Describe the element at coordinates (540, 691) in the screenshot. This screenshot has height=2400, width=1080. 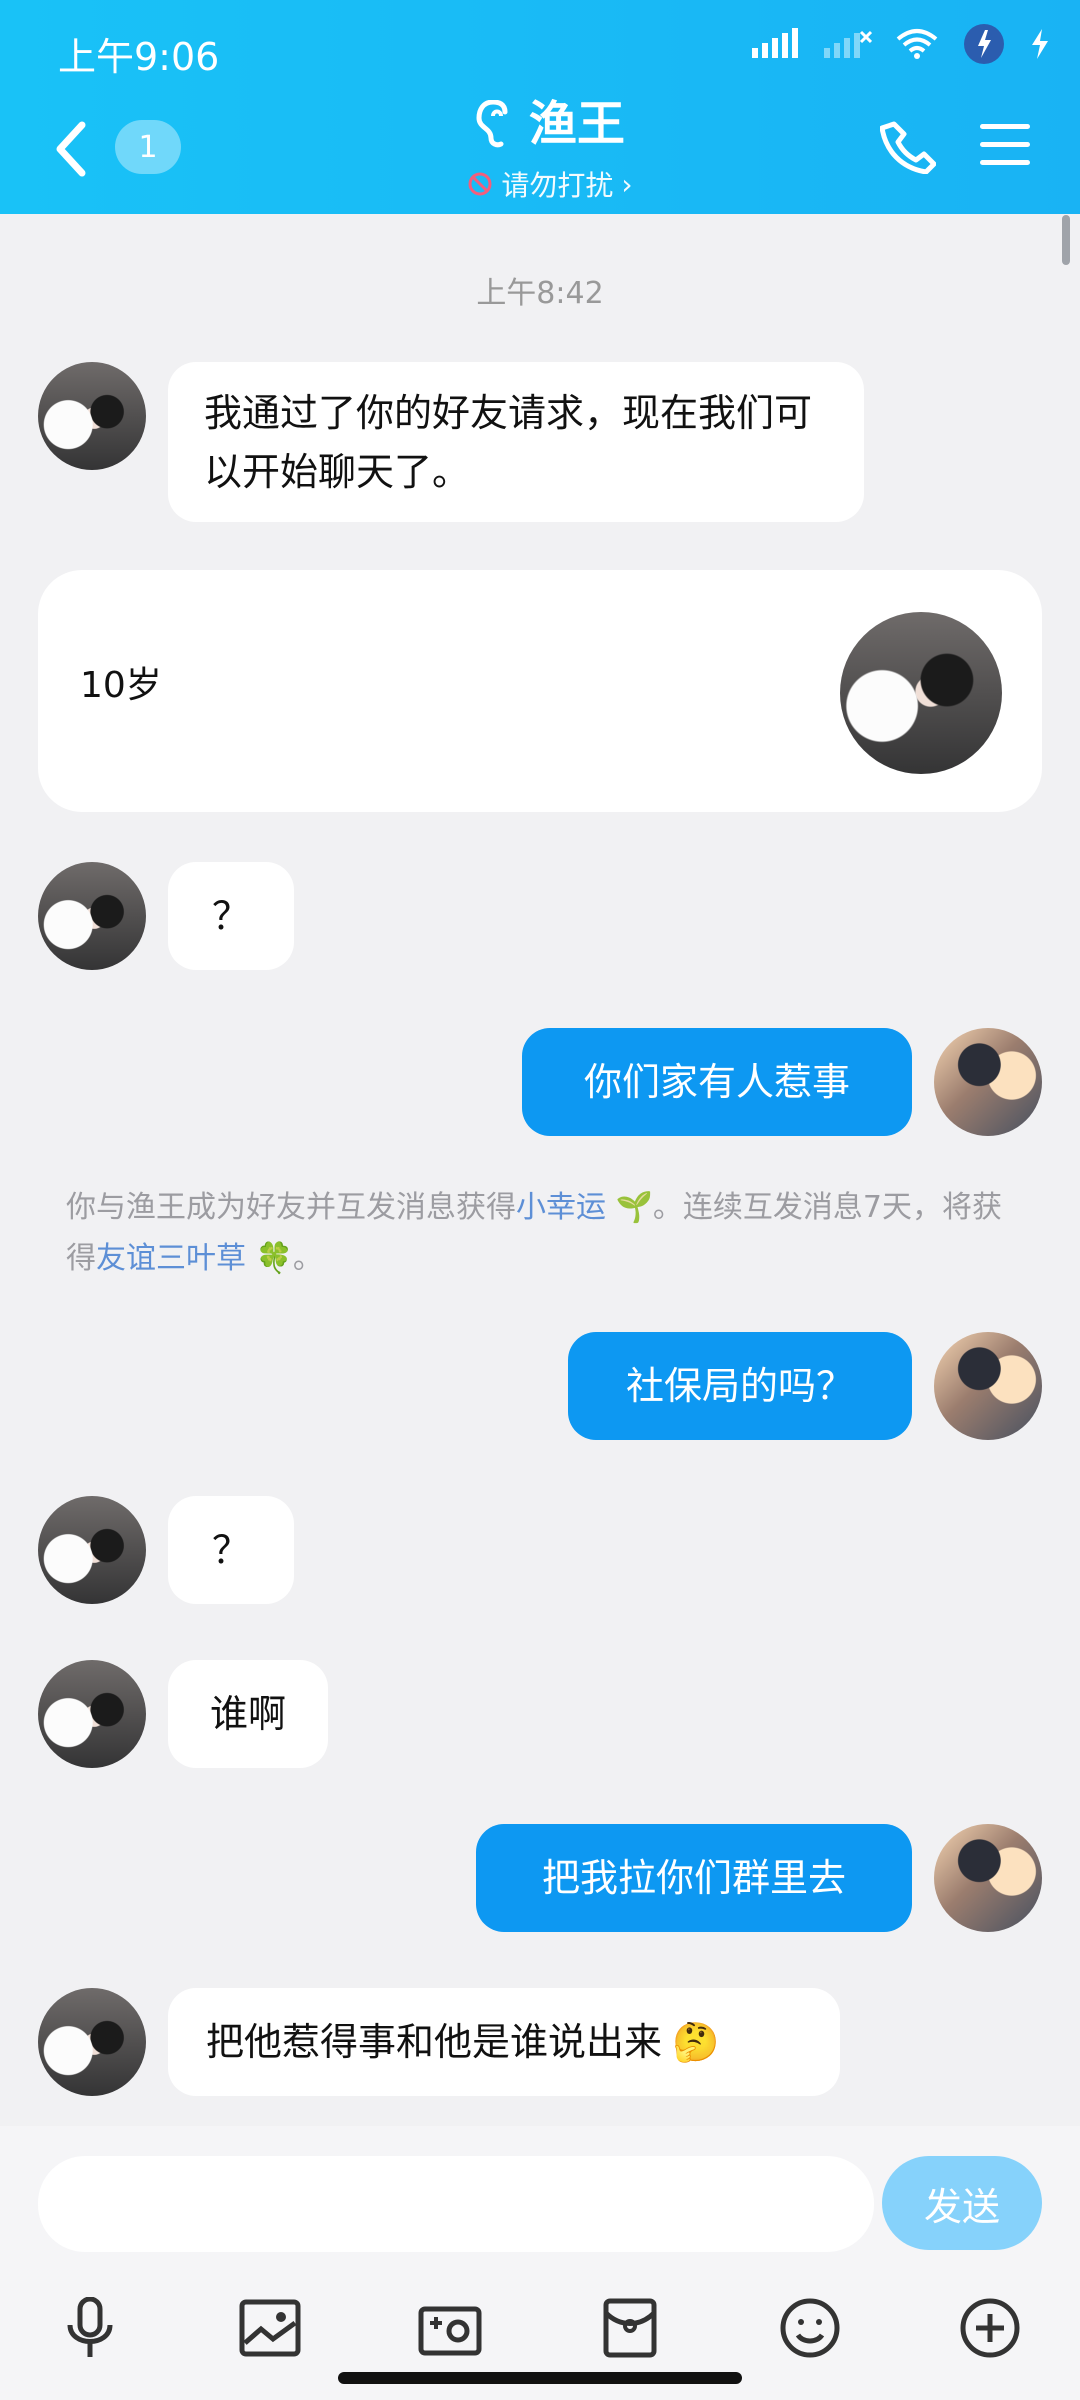
I see `profile-card: 10岁` at that location.